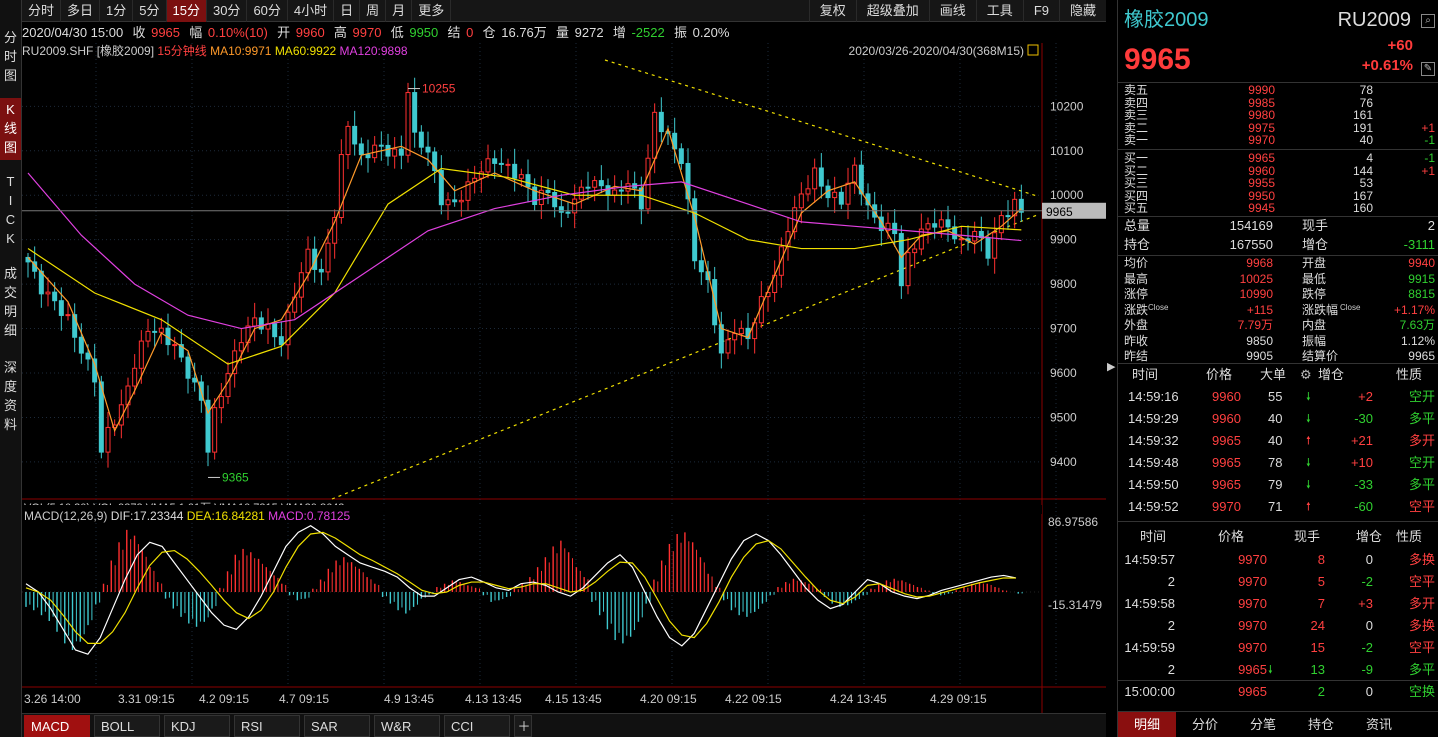  What do you see at coordinates (1379, 724) in the screenshot?
I see `panel-tab: 资讯` at bounding box center [1379, 724].